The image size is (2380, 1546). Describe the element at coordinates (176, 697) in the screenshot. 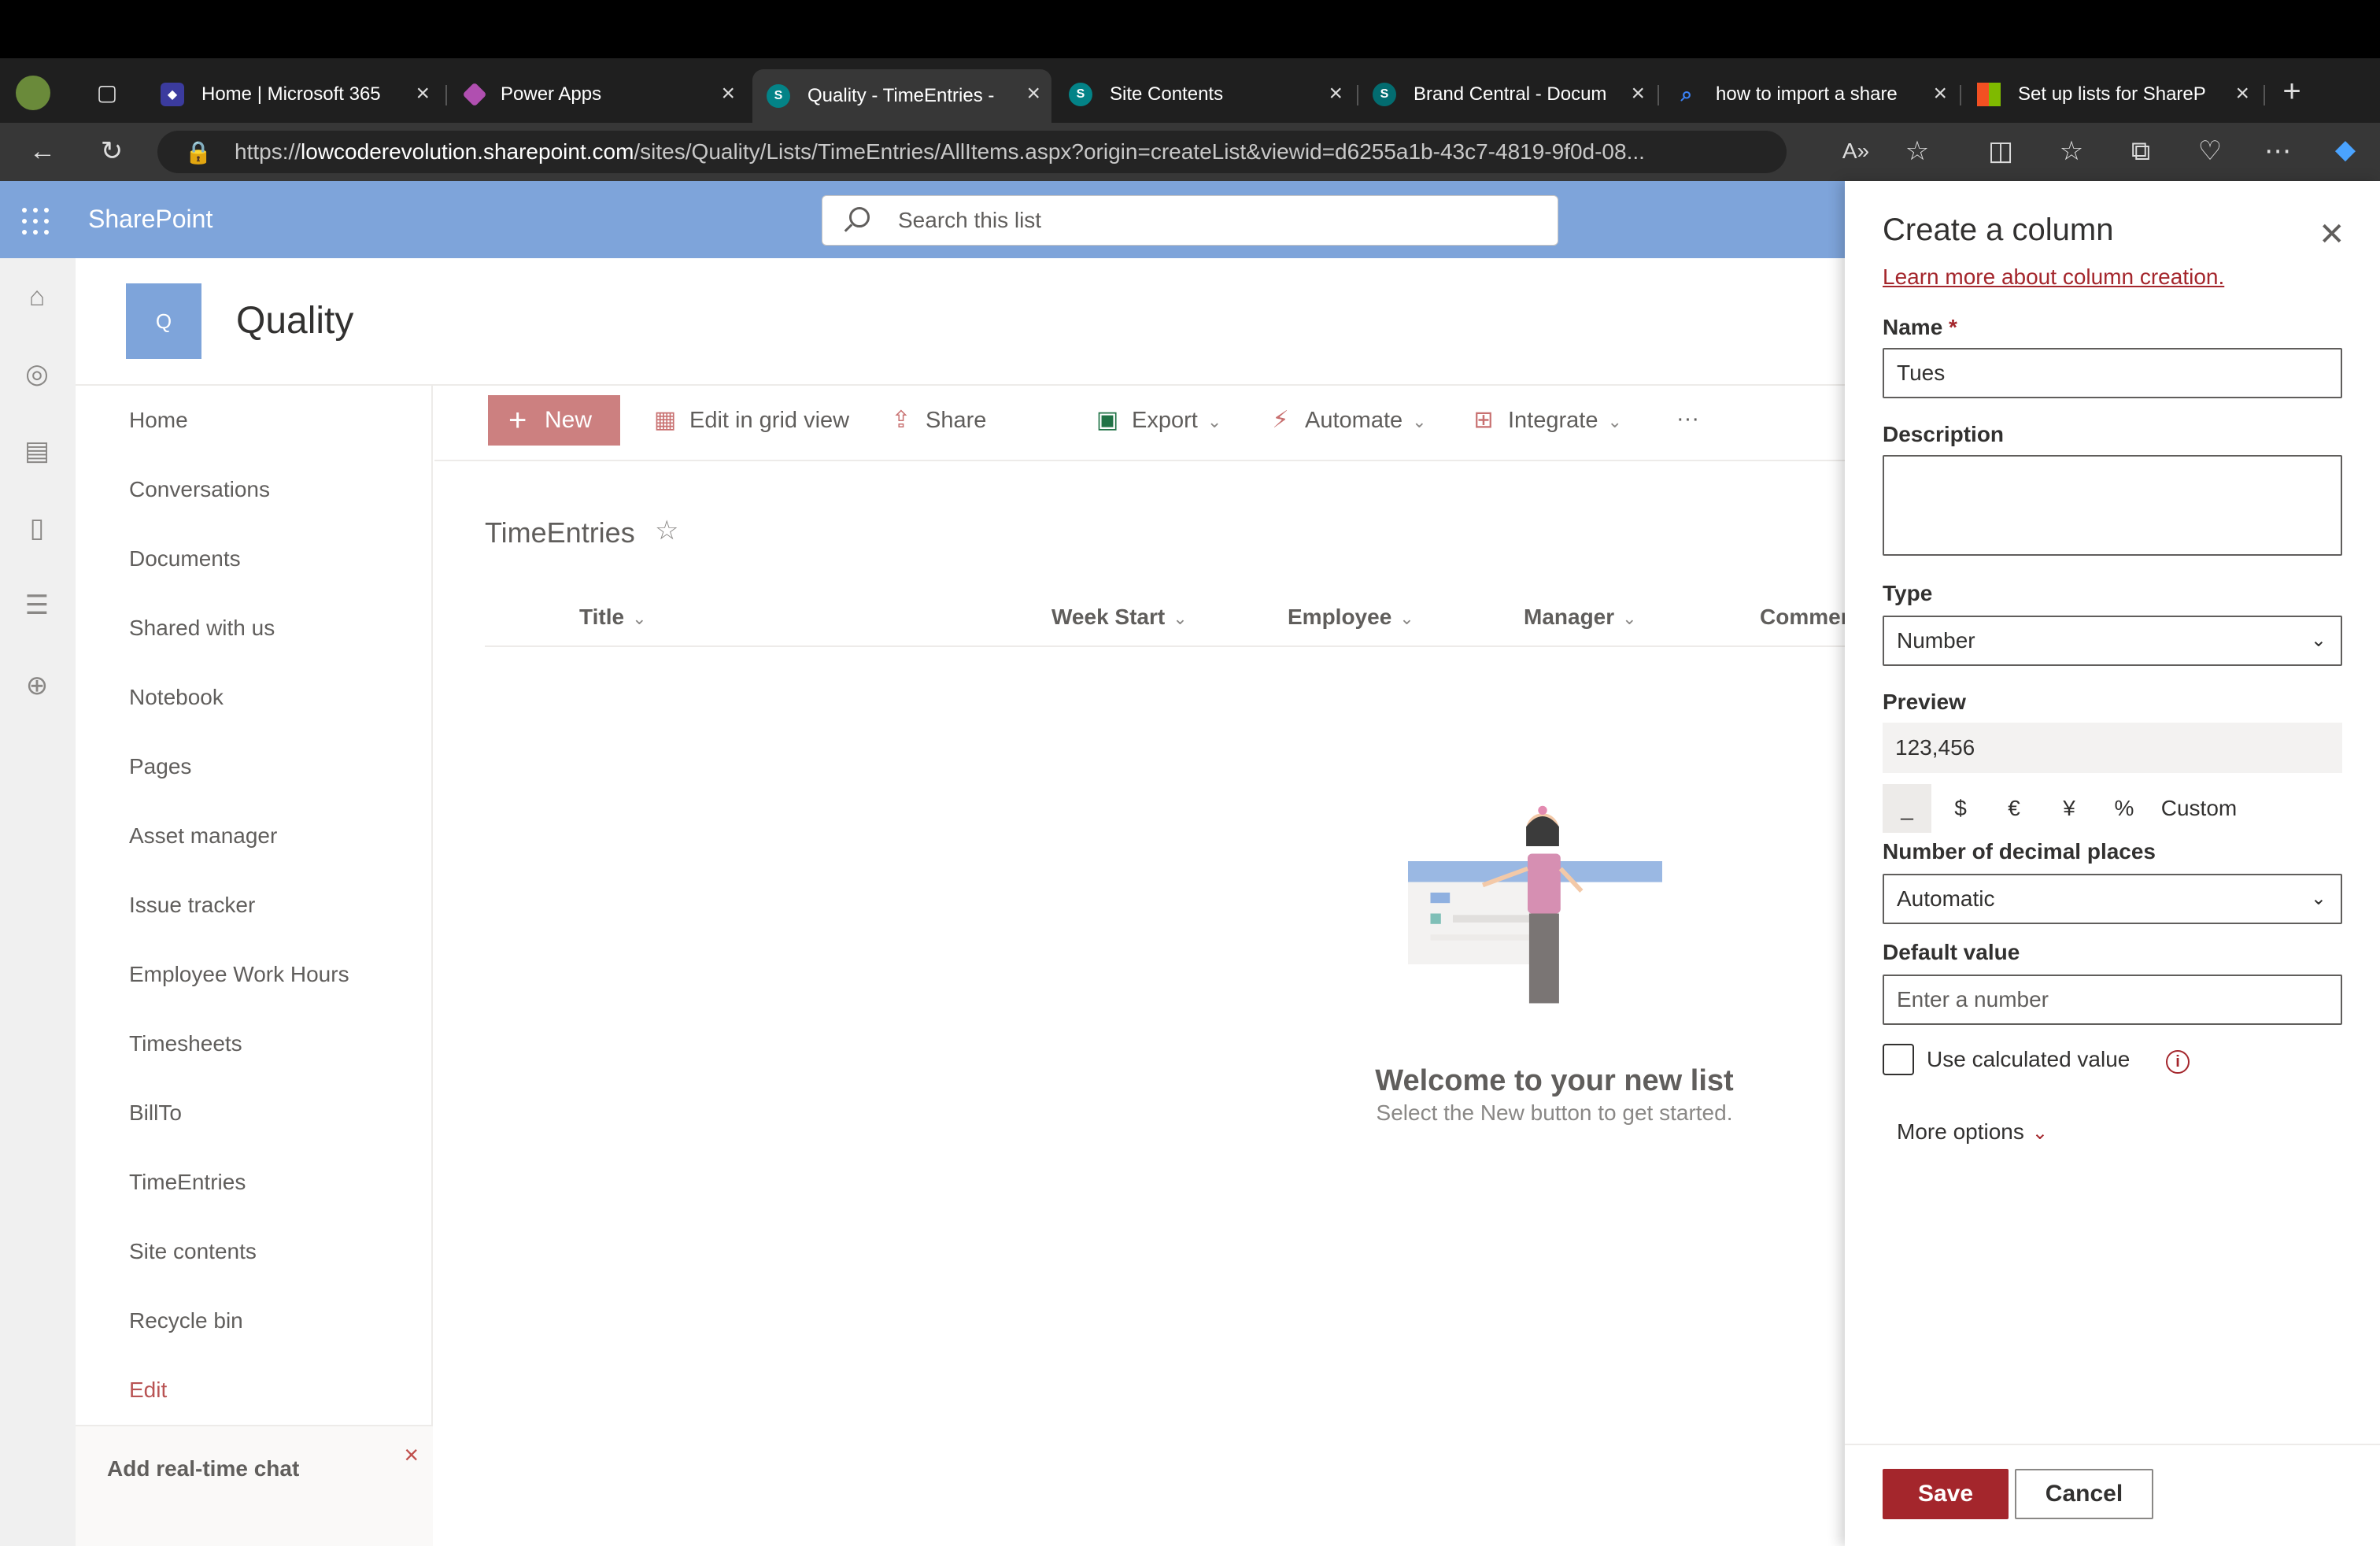

I see `nav-item-notebook: Notebook` at that location.